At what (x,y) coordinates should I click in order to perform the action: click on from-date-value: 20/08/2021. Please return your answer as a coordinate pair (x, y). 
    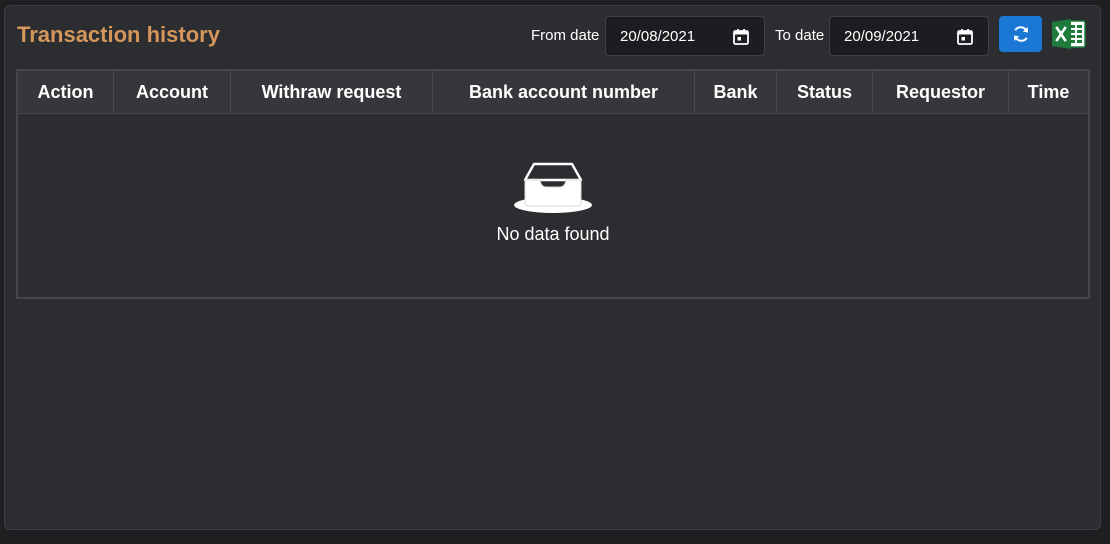
    Looking at the image, I should click on (658, 36).